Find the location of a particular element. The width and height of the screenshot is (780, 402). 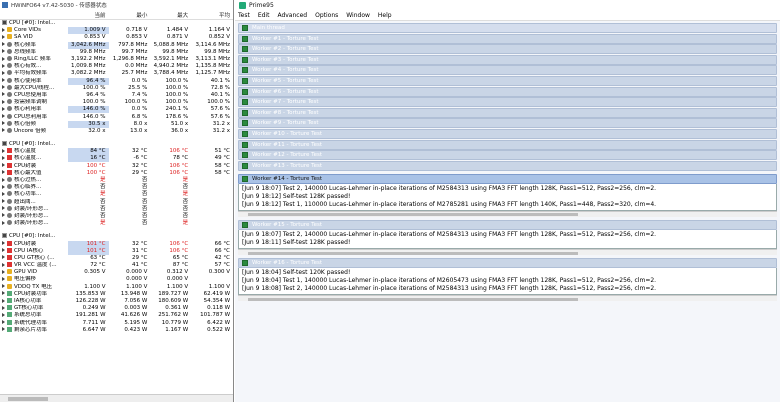

col-current: 当前 is located at coordinates (88, 15).